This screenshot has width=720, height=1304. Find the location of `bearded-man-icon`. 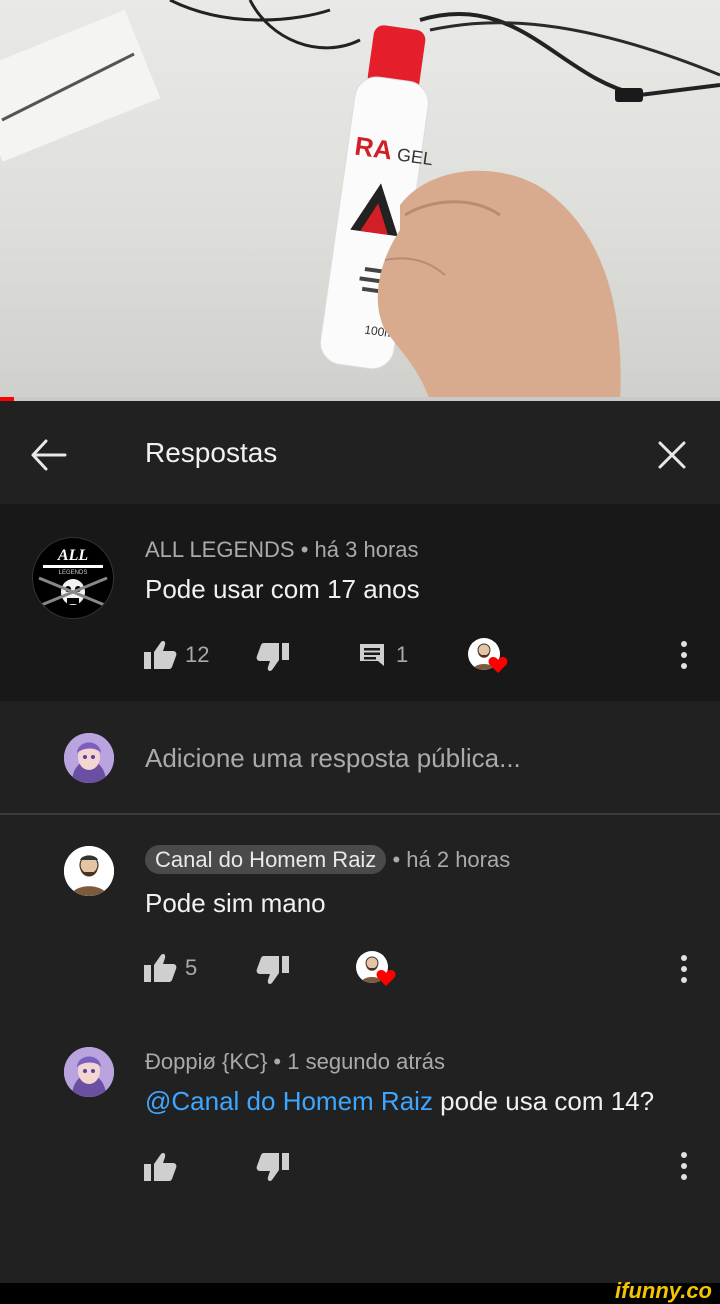

bearded-man-icon is located at coordinates (89, 871).